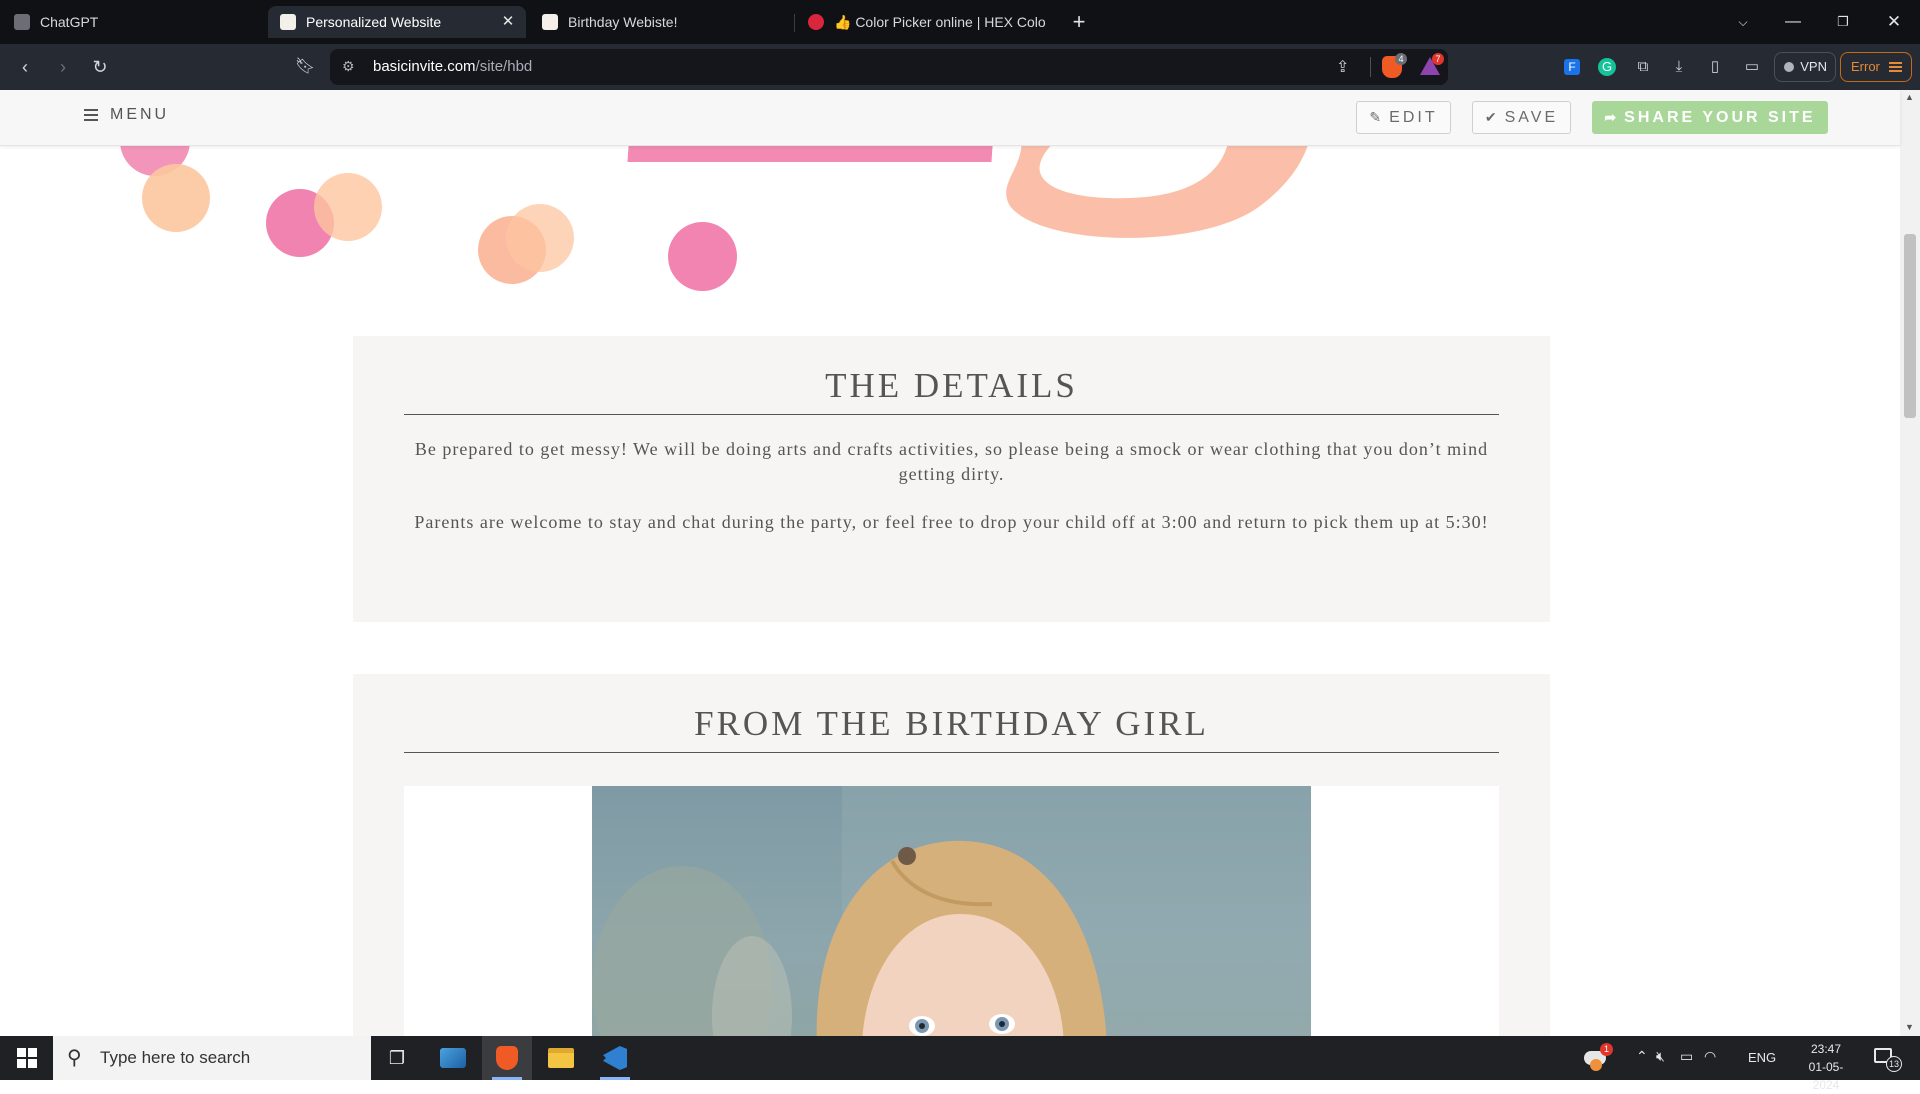  What do you see at coordinates (91, 115) in the screenshot?
I see `hamburger-icon` at bounding box center [91, 115].